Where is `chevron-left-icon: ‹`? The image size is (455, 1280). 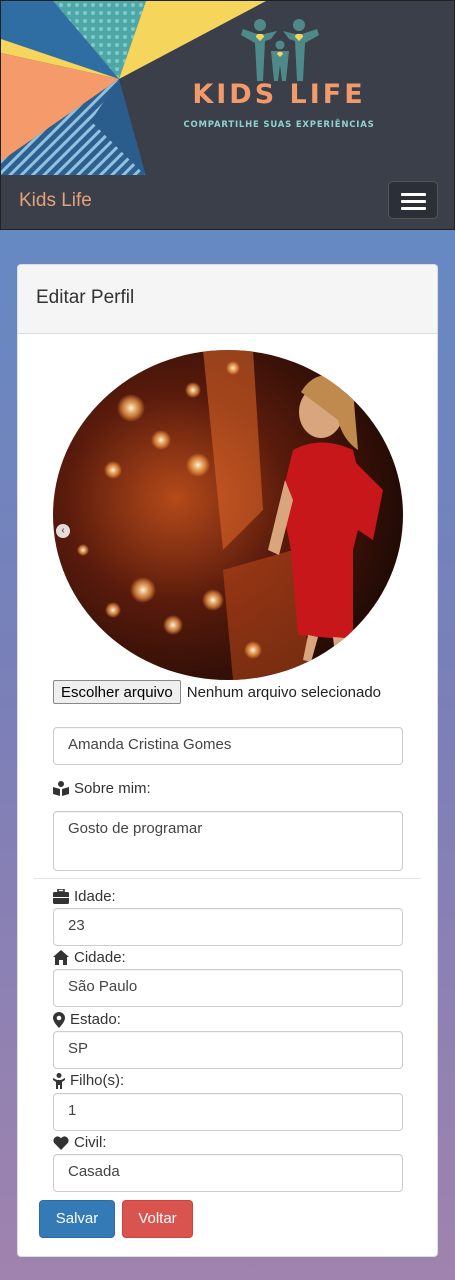 chevron-left-icon: ‹ is located at coordinates (63, 531).